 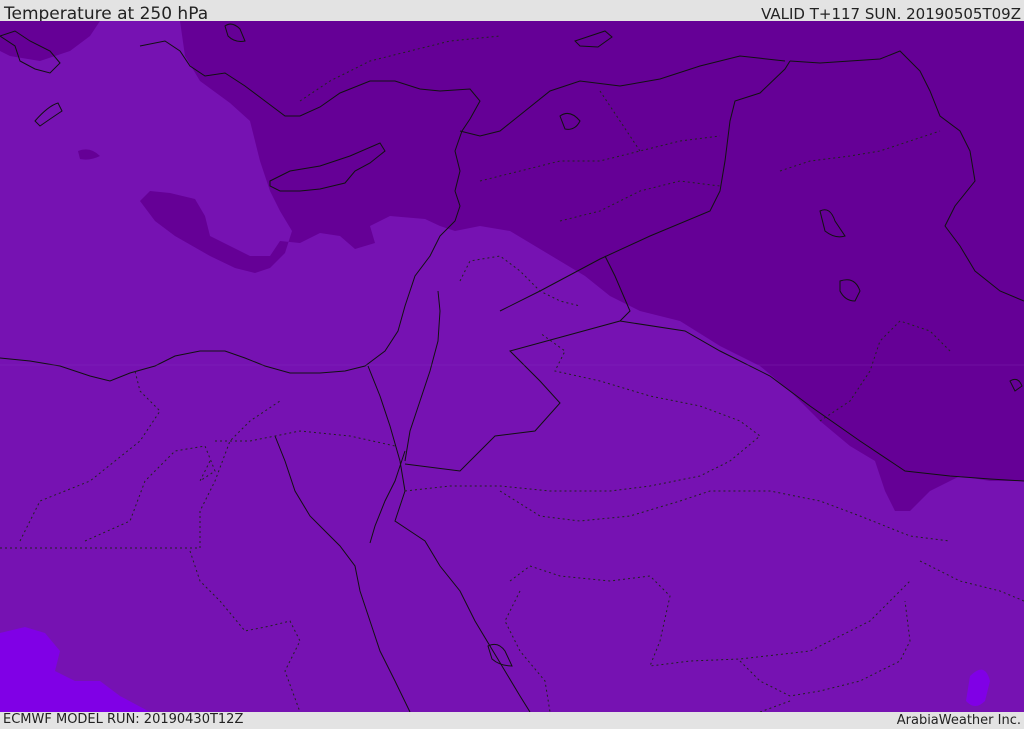 I want to click on model-run-label: ECMWF MODEL RUN: 20190430T12Z, so click(x=123, y=719).